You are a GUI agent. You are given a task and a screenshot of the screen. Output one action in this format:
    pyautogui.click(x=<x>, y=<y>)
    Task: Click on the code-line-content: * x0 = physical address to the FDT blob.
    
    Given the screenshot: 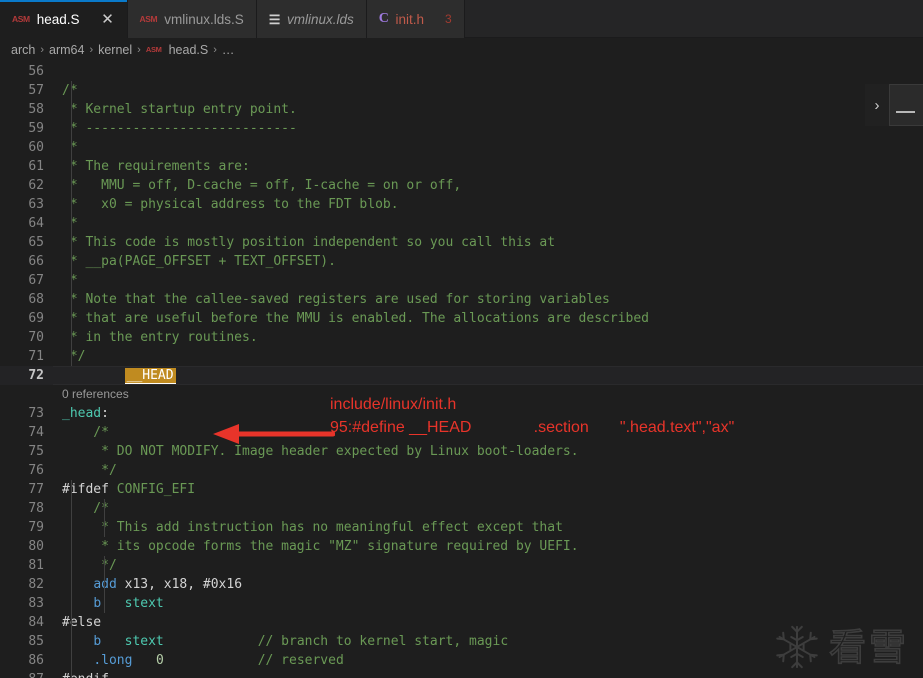 What is the action you would take?
    pyautogui.click(x=483, y=204)
    